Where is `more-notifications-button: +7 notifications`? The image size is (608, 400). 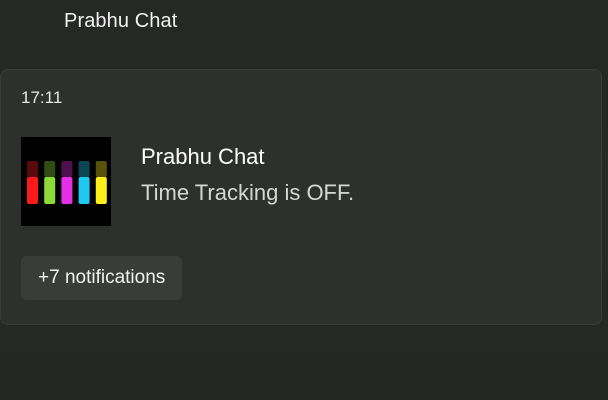 more-notifications-button: +7 notifications is located at coordinates (102, 278).